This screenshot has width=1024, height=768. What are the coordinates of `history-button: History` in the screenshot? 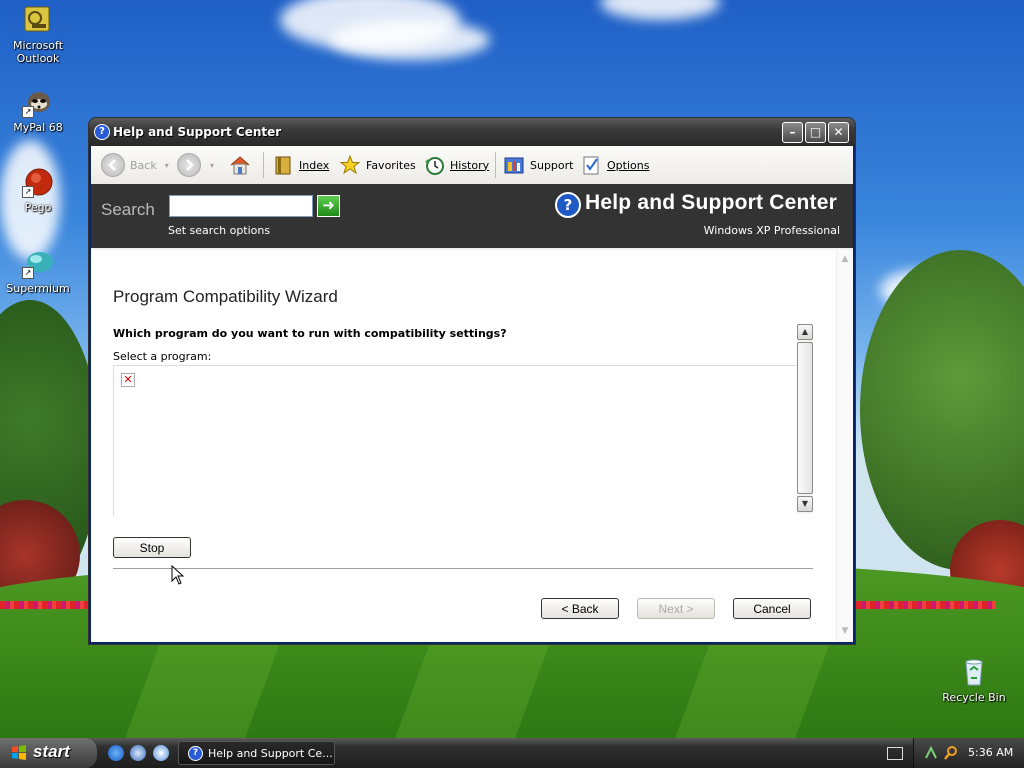 It's located at (456, 165).